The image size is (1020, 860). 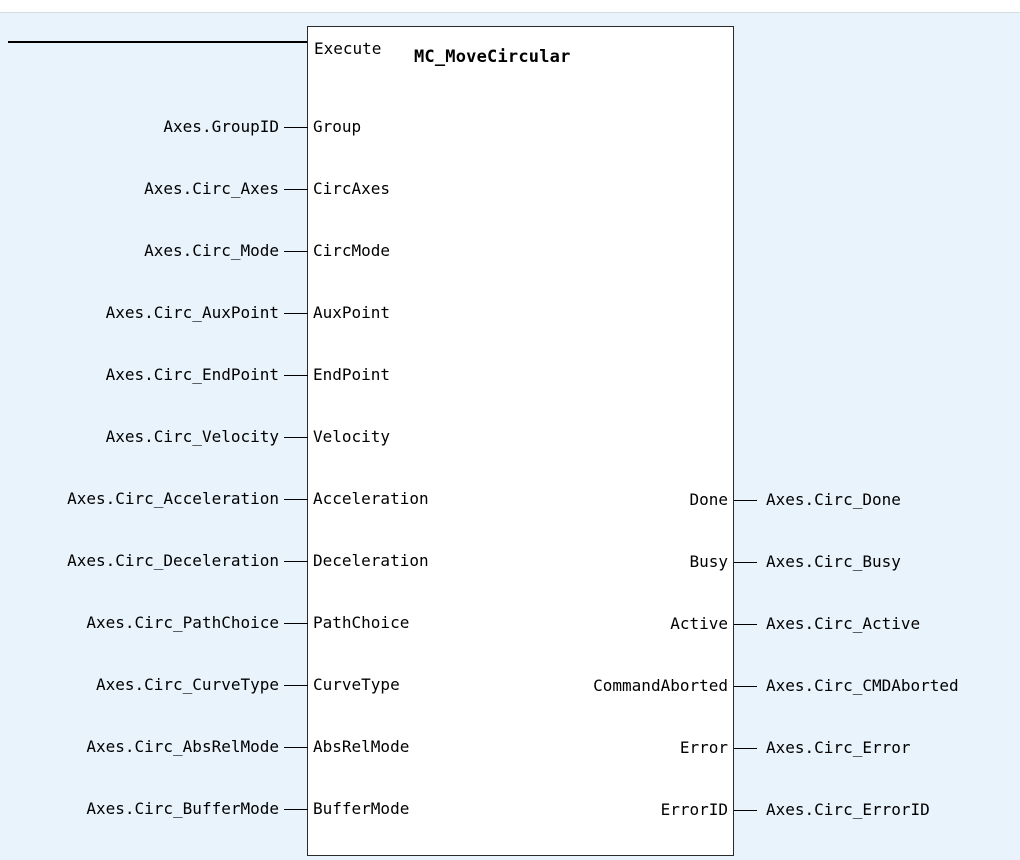 What do you see at coordinates (352, 250) in the screenshot?
I see `input-pin-label: CircMode` at bounding box center [352, 250].